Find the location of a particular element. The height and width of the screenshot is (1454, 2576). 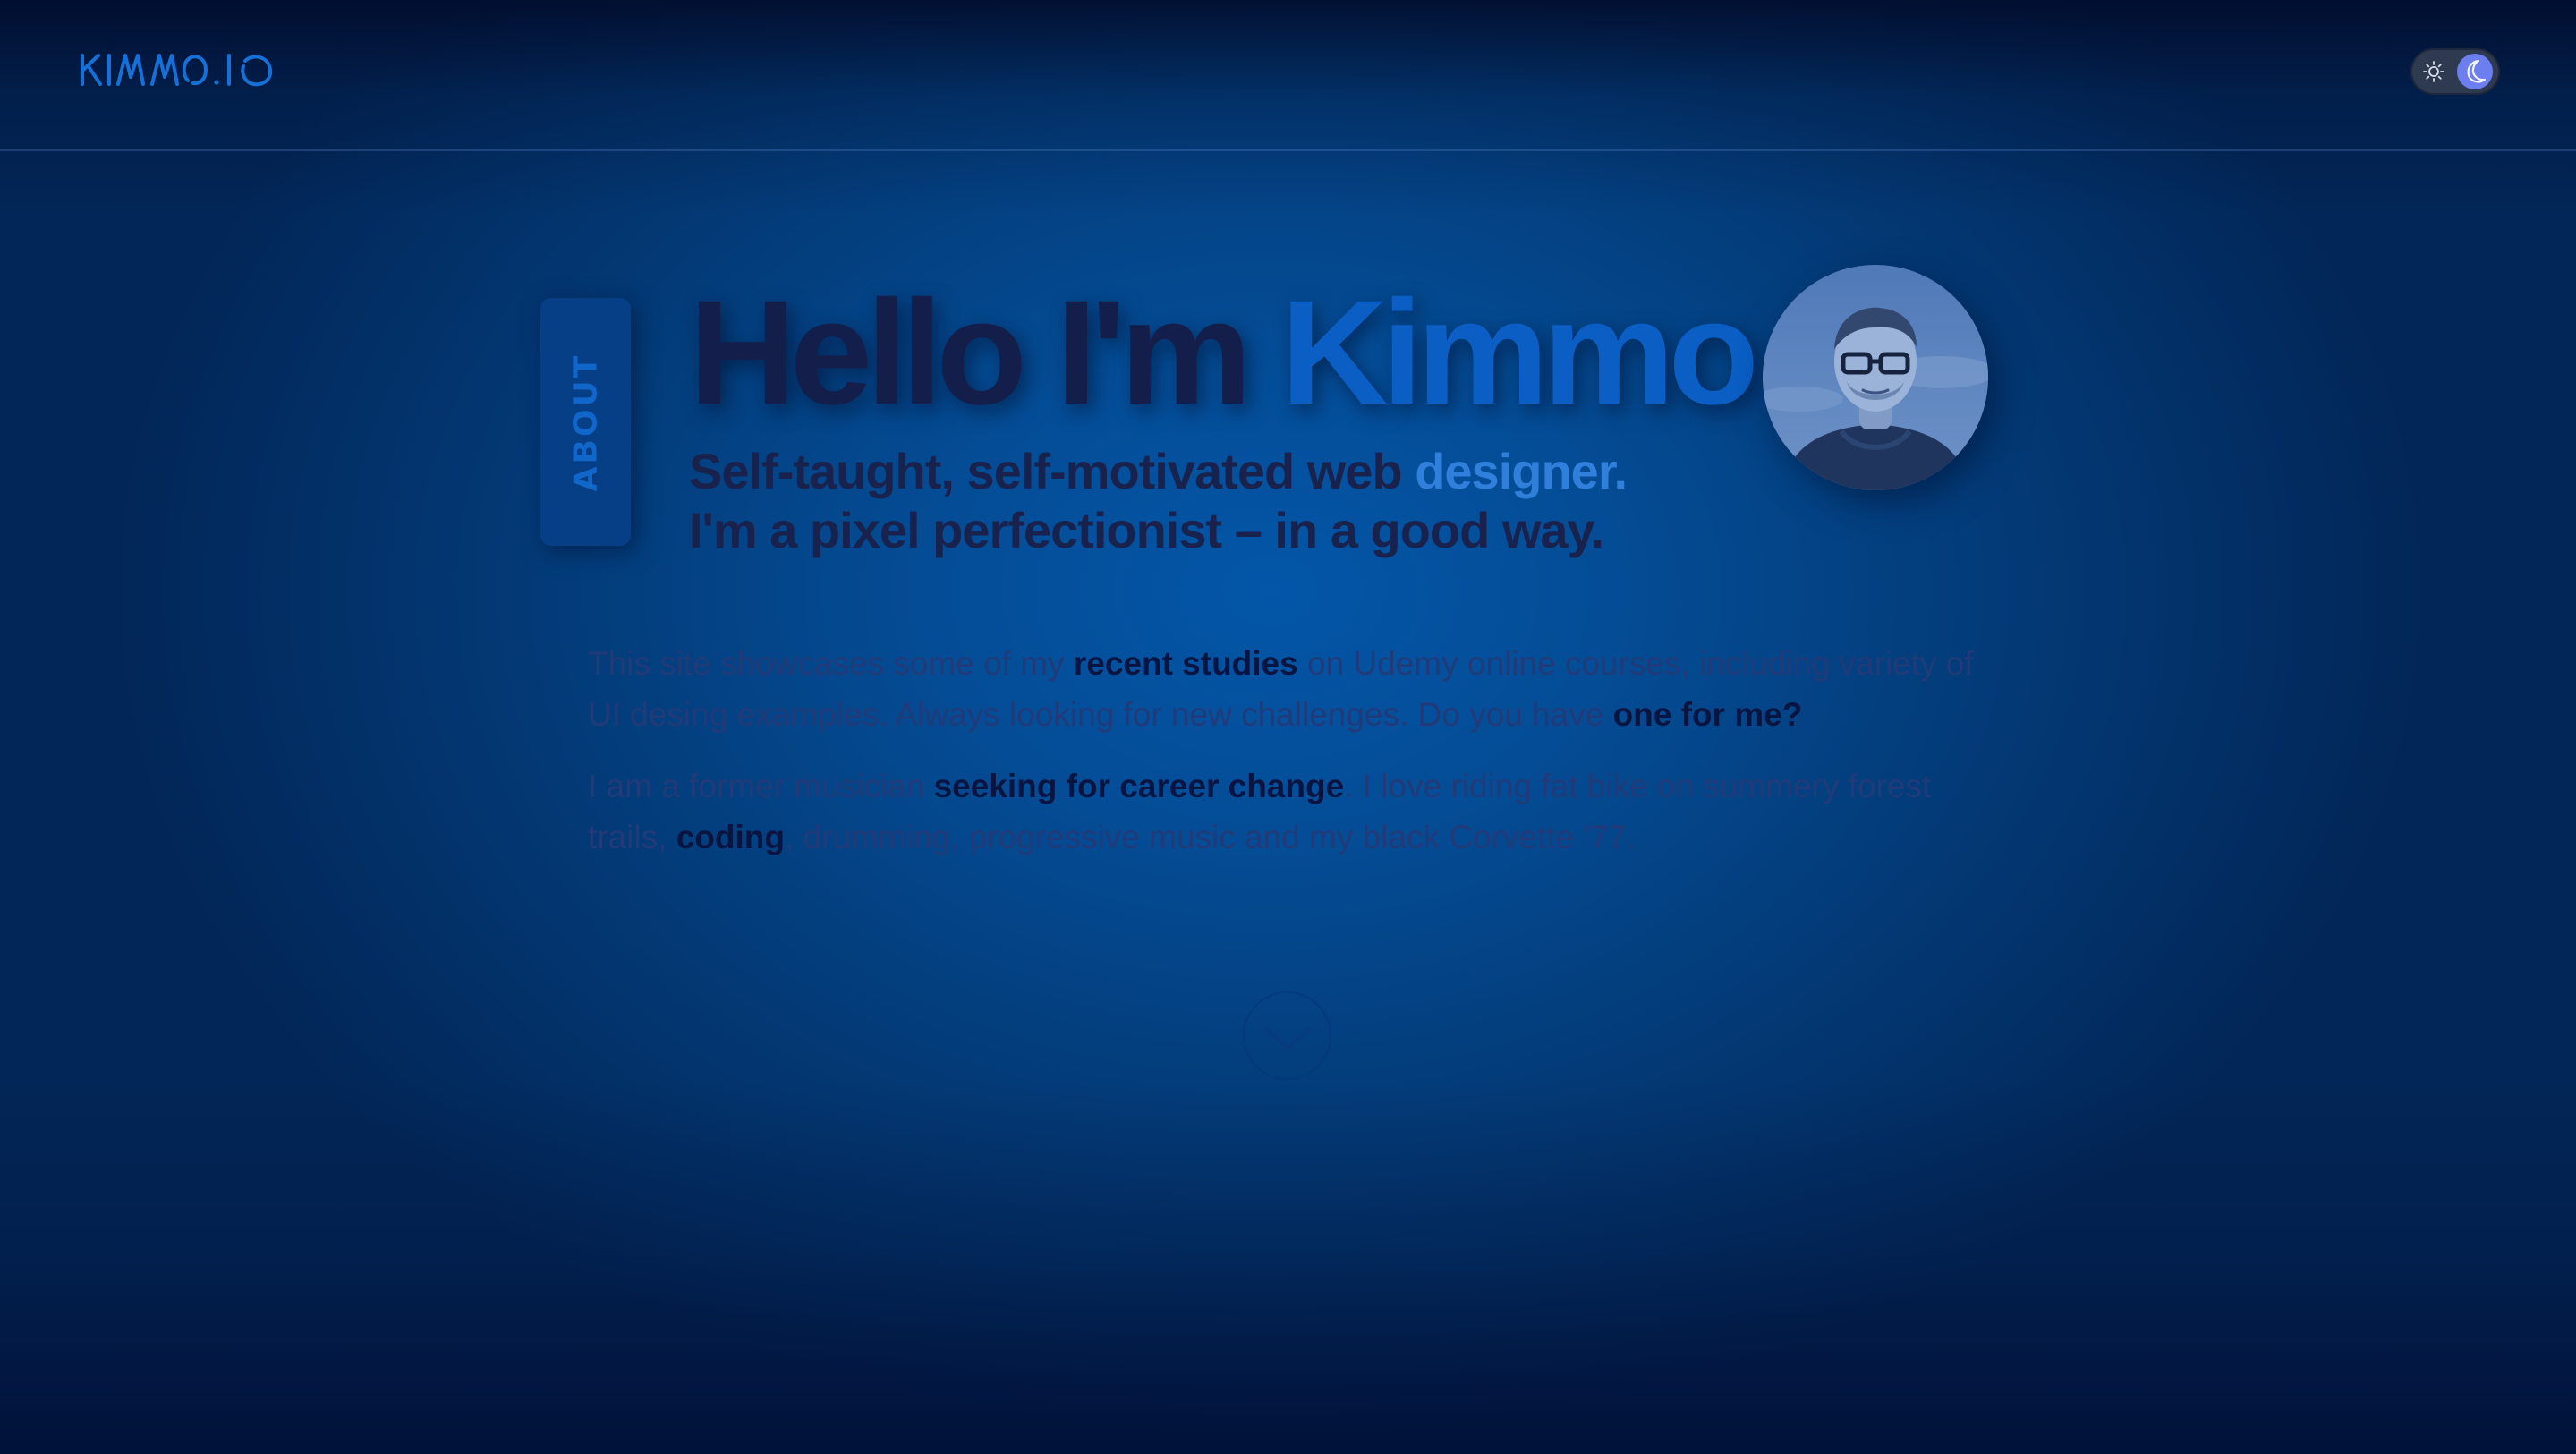

intro-2-highlight-coding: coding is located at coordinates (730, 837).